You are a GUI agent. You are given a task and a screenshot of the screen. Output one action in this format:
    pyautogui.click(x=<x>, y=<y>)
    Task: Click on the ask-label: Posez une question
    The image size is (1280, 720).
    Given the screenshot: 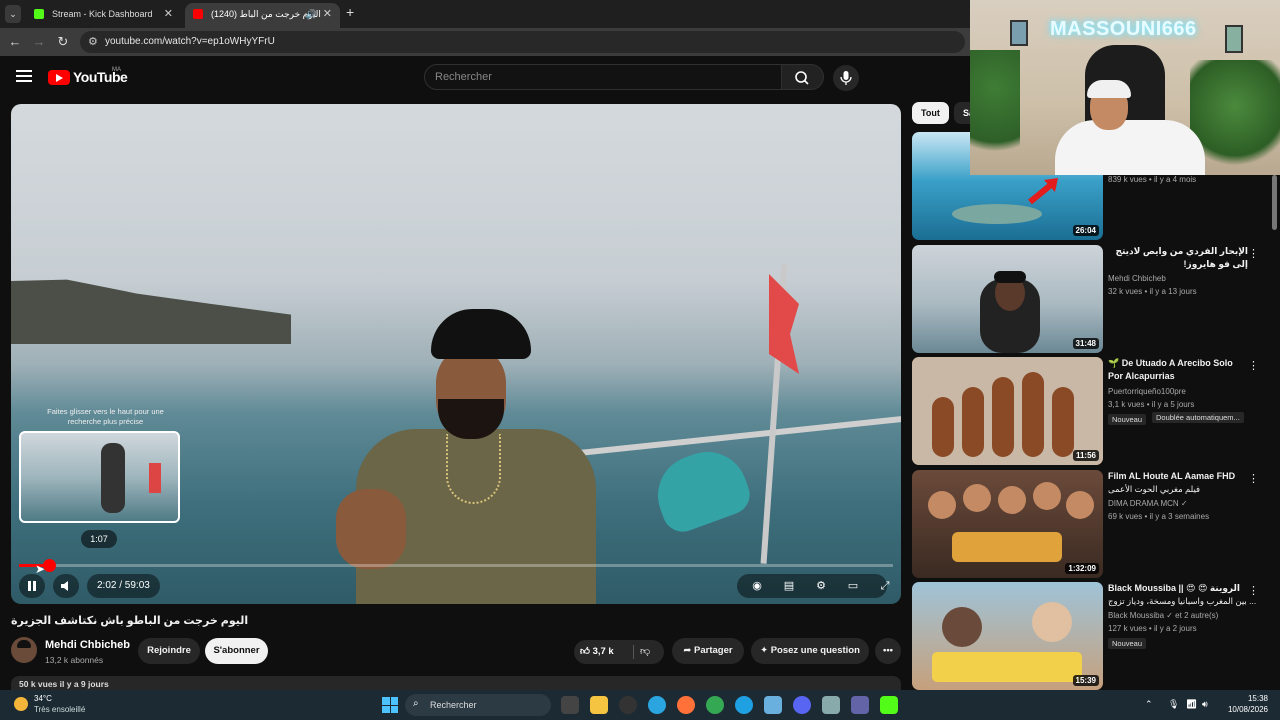 What is the action you would take?
    pyautogui.click(x=815, y=650)
    